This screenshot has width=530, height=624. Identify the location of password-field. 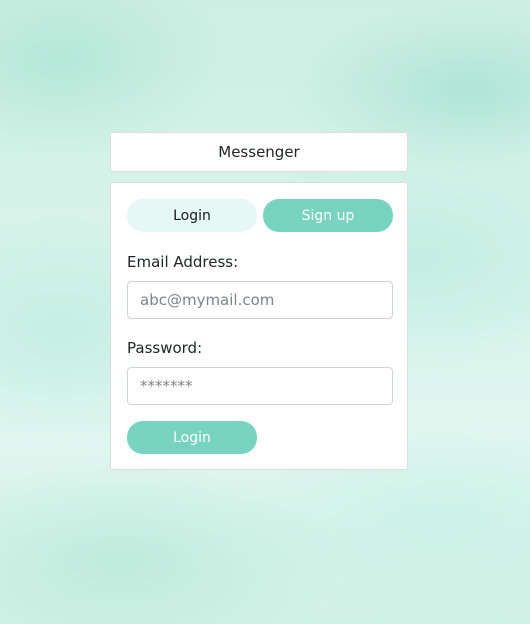
(260, 386).